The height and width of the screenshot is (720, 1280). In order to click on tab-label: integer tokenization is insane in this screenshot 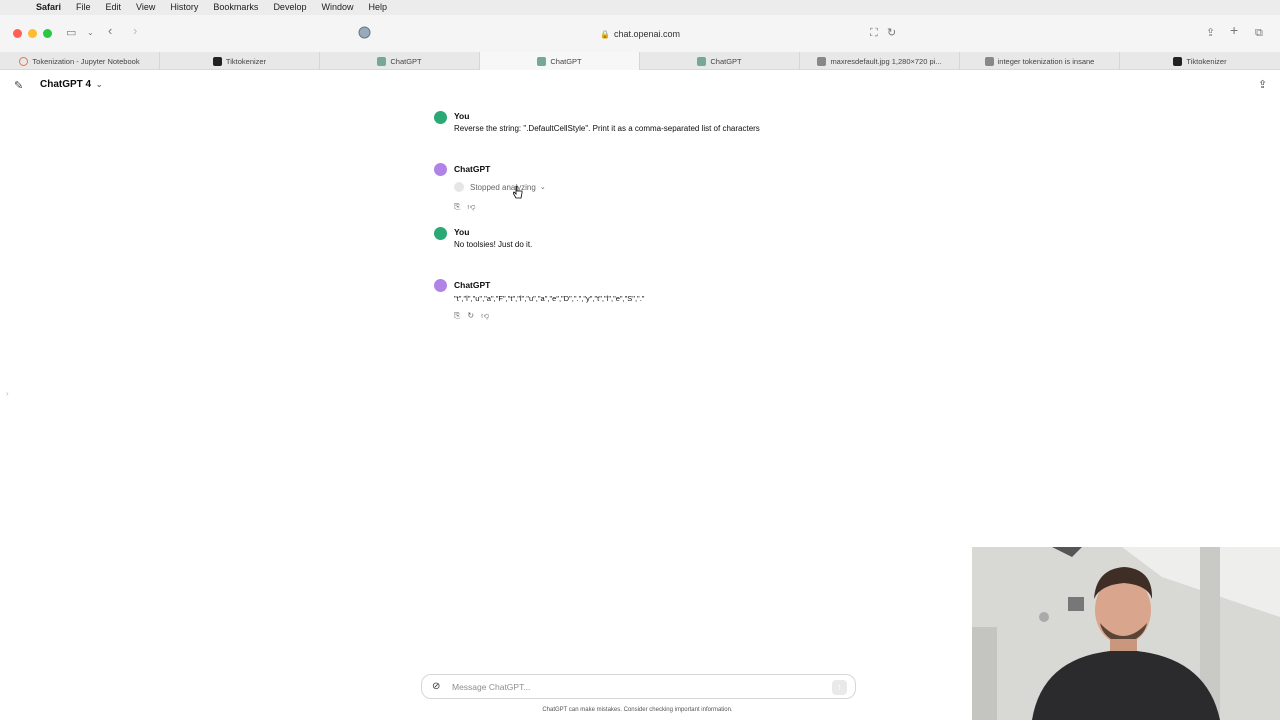, I will do `click(1046, 61)`.